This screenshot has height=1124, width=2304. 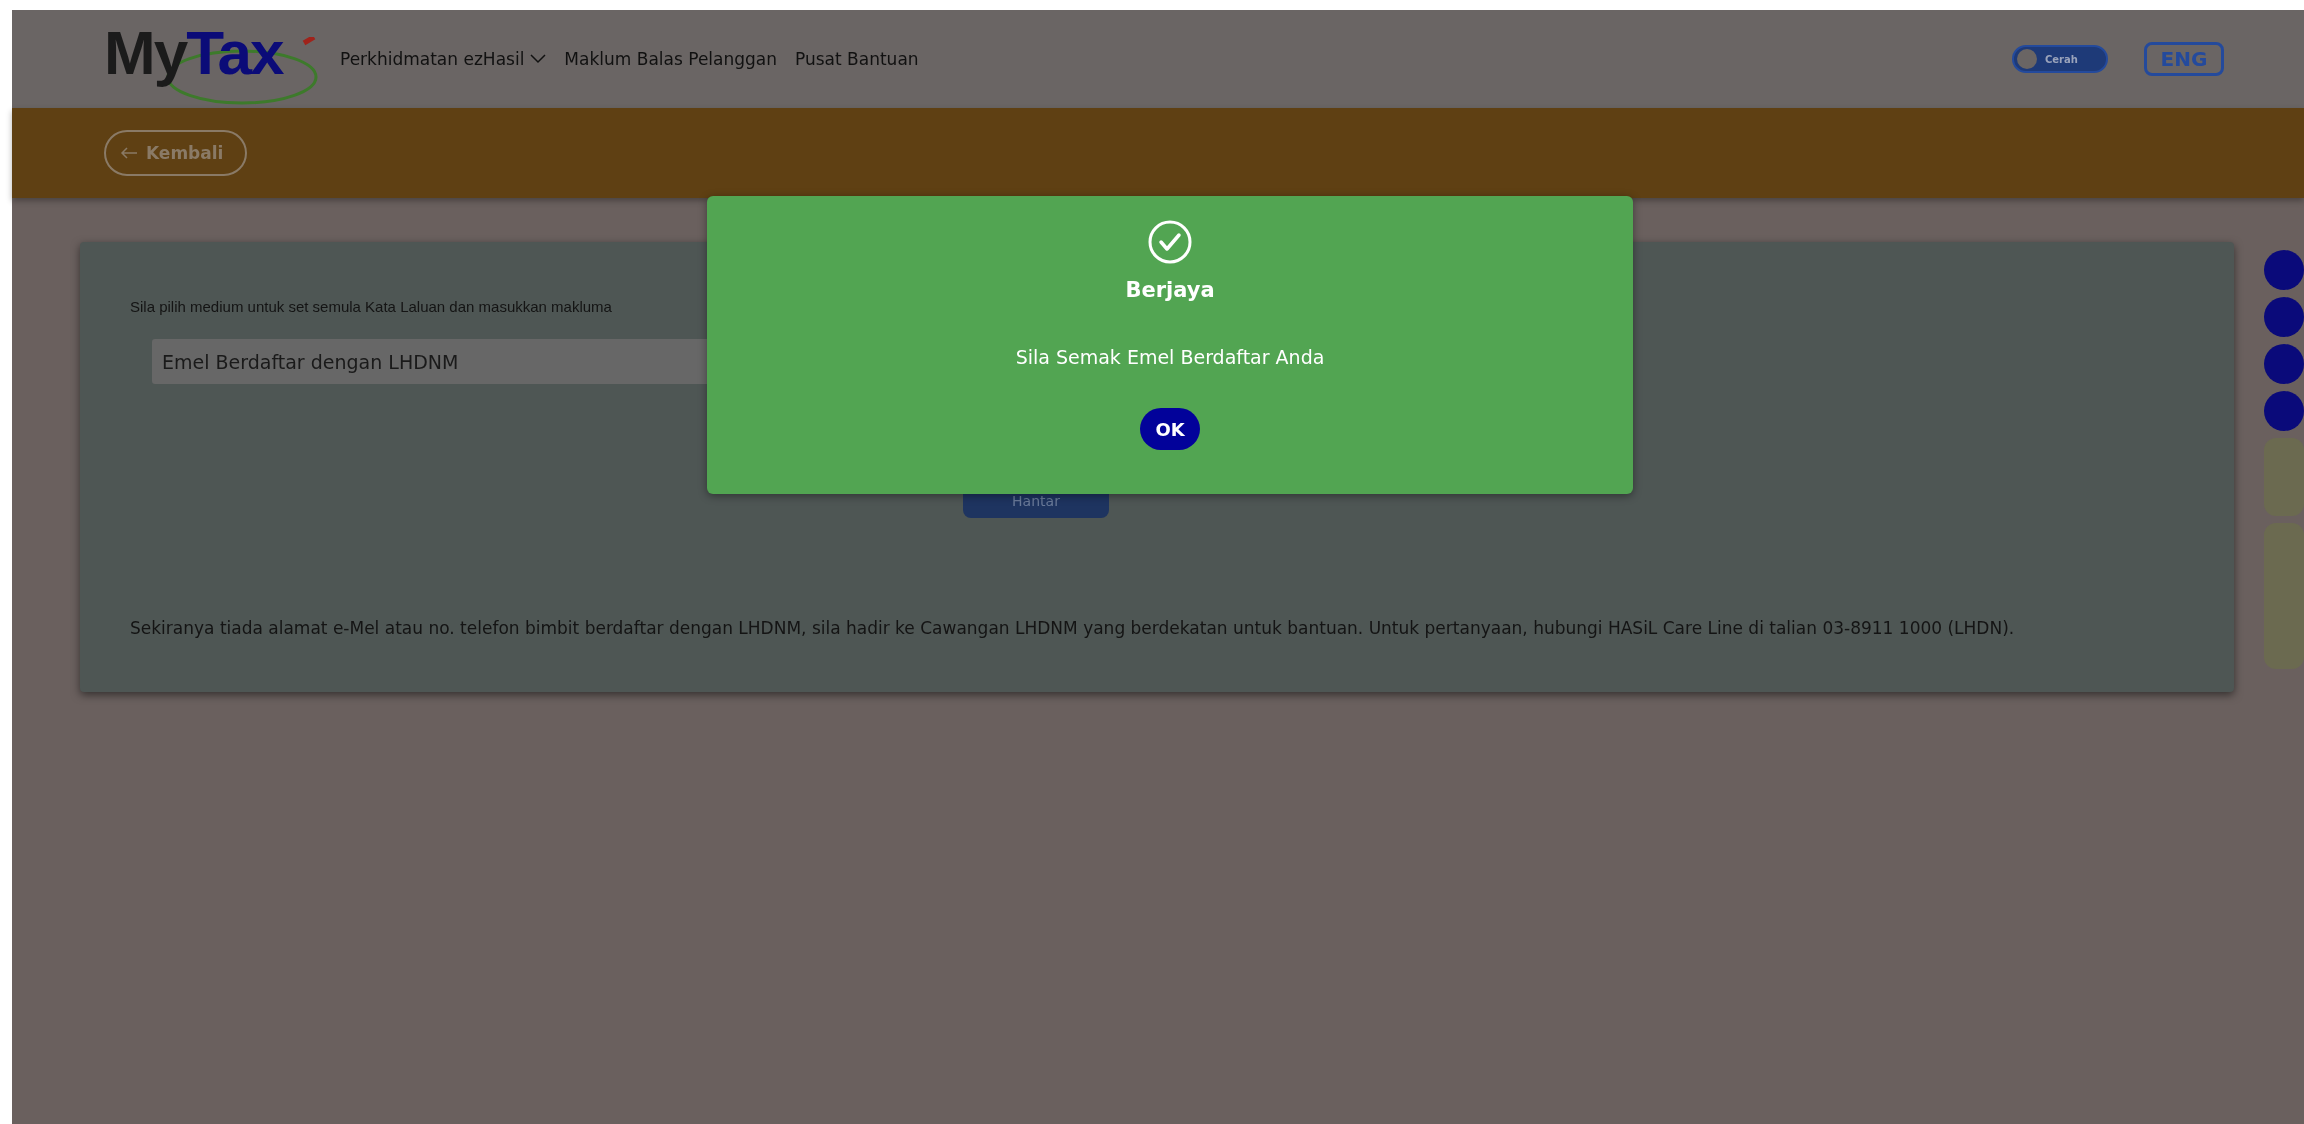 I want to click on check-circle-icon, so click(x=1170, y=242).